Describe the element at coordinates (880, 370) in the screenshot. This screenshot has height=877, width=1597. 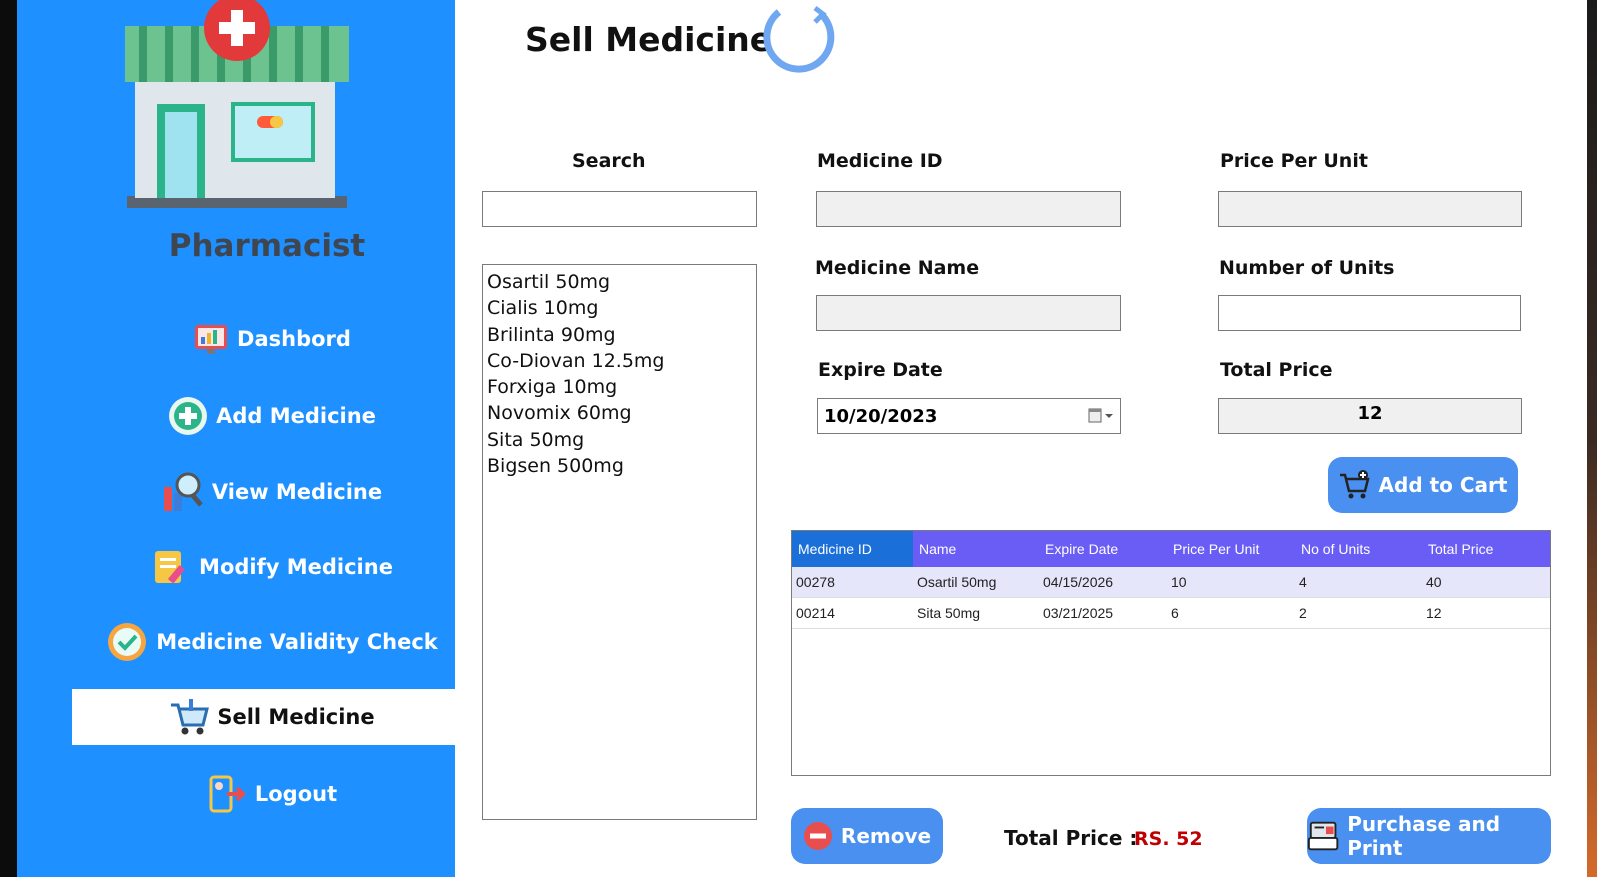
I see `expire-date-label: Expire Date` at that location.